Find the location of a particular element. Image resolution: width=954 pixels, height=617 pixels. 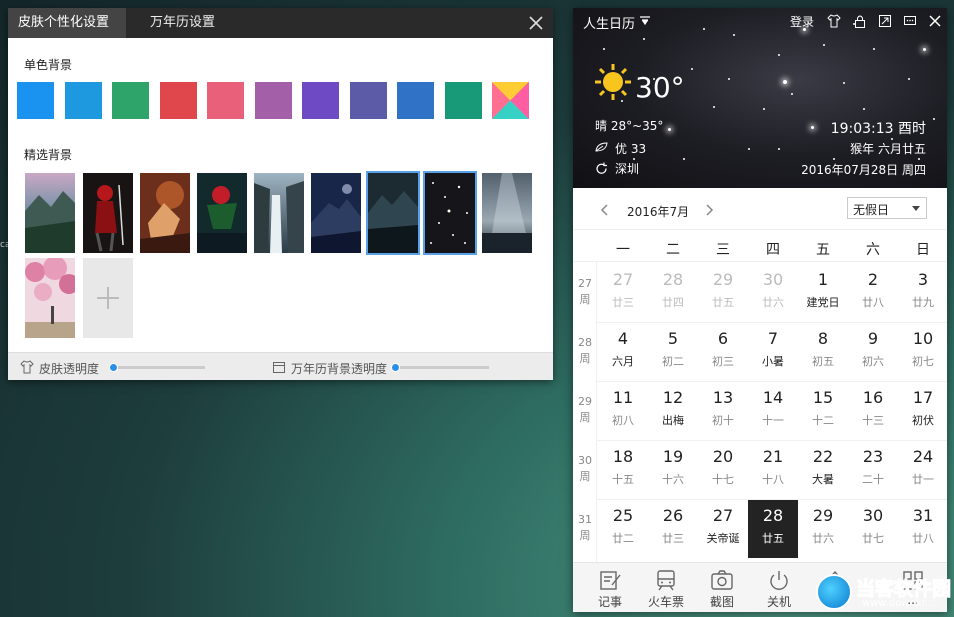

skin-shirt-icon is located at coordinates (834, 21).